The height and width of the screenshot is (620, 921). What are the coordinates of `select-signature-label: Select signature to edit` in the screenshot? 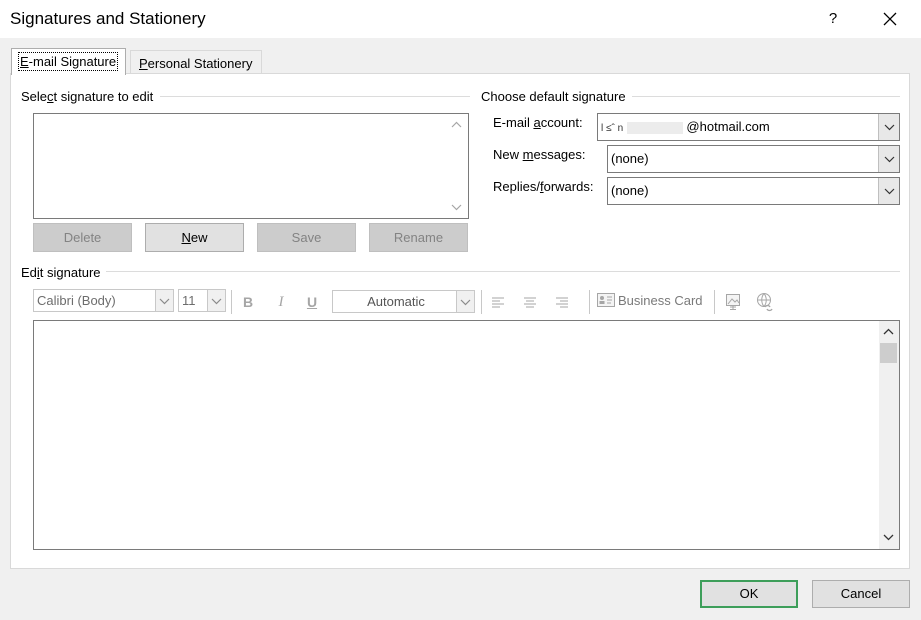 It's located at (87, 96).